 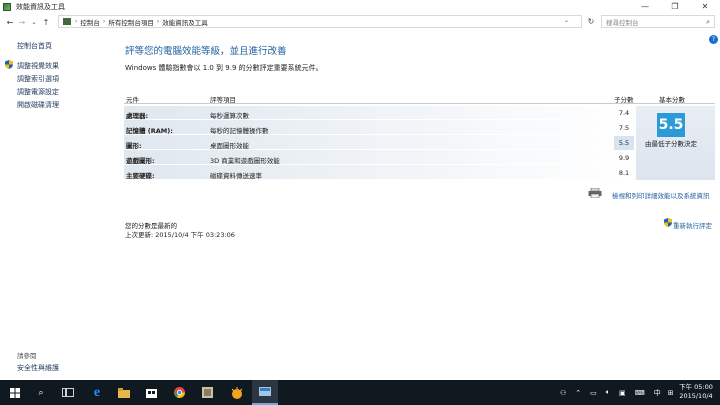 I want to click on component-description: 桌面圖形效能, so click(x=229, y=146).